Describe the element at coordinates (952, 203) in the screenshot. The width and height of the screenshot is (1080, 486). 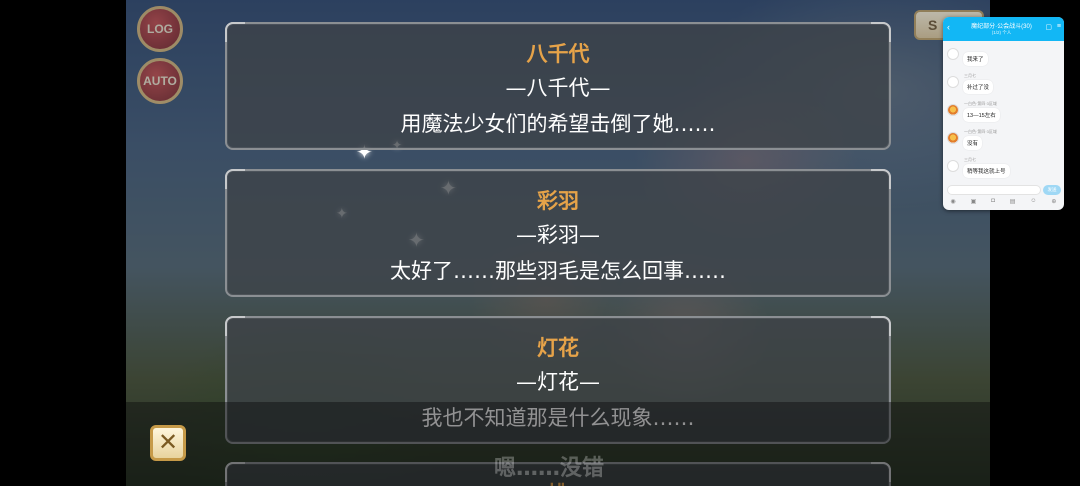
I see `microphone-icon: ◉` at that location.